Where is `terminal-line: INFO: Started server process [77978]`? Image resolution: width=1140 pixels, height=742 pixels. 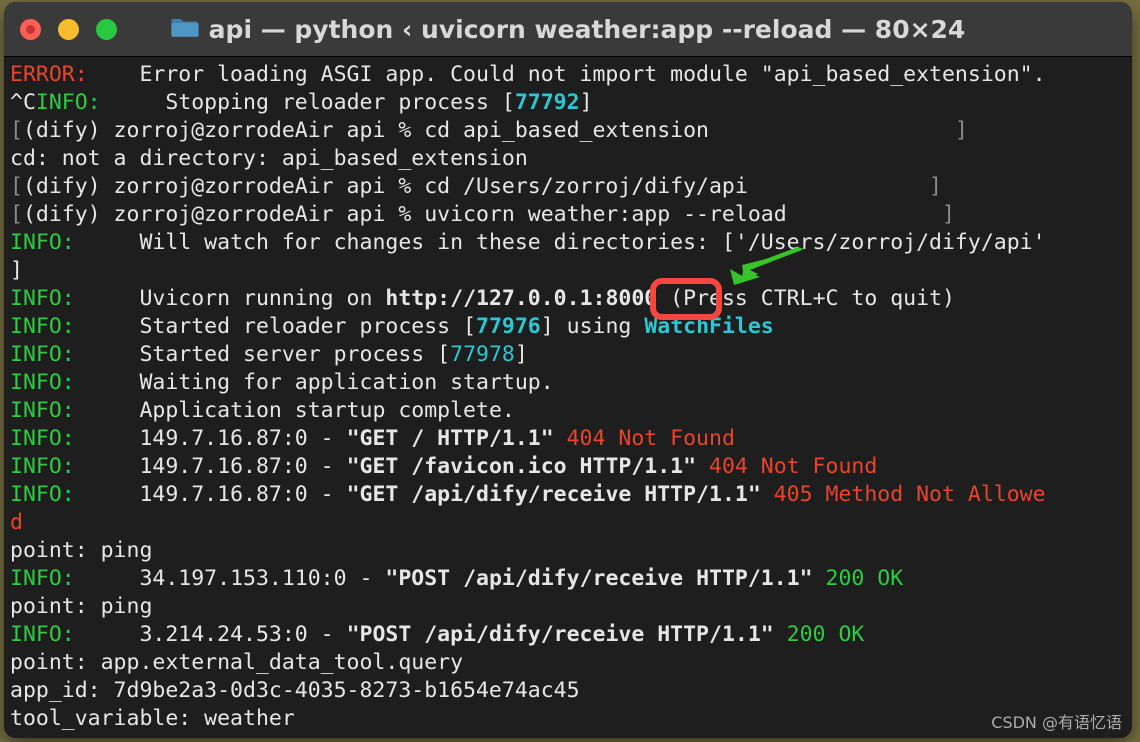
terminal-line: INFO: Started server process [77978] is located at coordinates (571, 355).